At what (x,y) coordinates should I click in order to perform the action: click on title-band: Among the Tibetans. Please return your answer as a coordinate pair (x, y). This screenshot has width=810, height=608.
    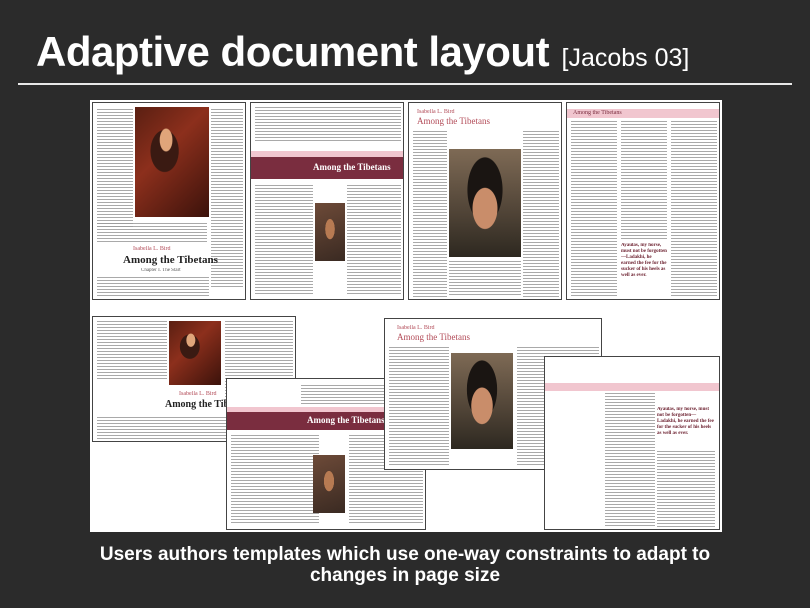
    Looking at the image, I should click on (327, 168).